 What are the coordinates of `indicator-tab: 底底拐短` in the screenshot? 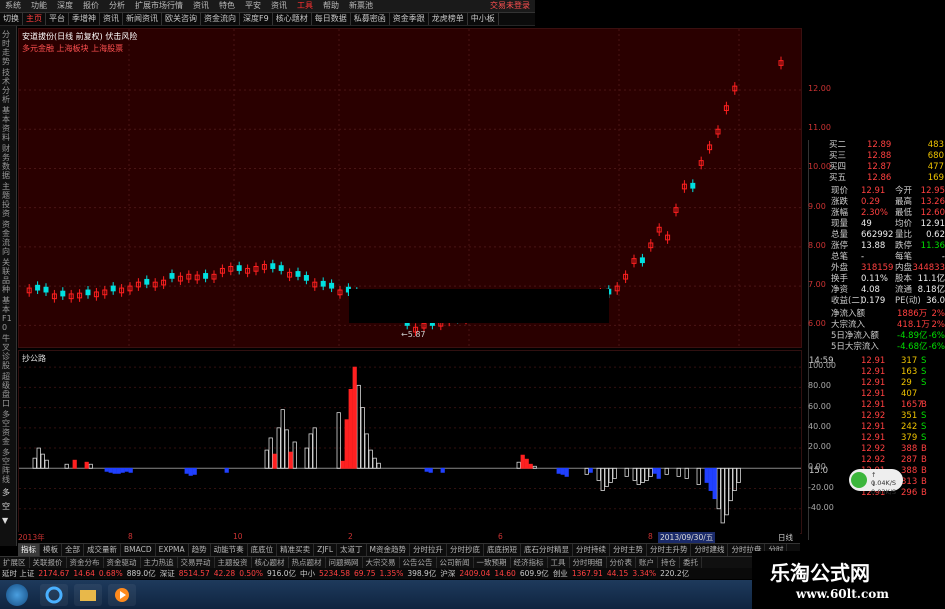 It's located at (502, 550).